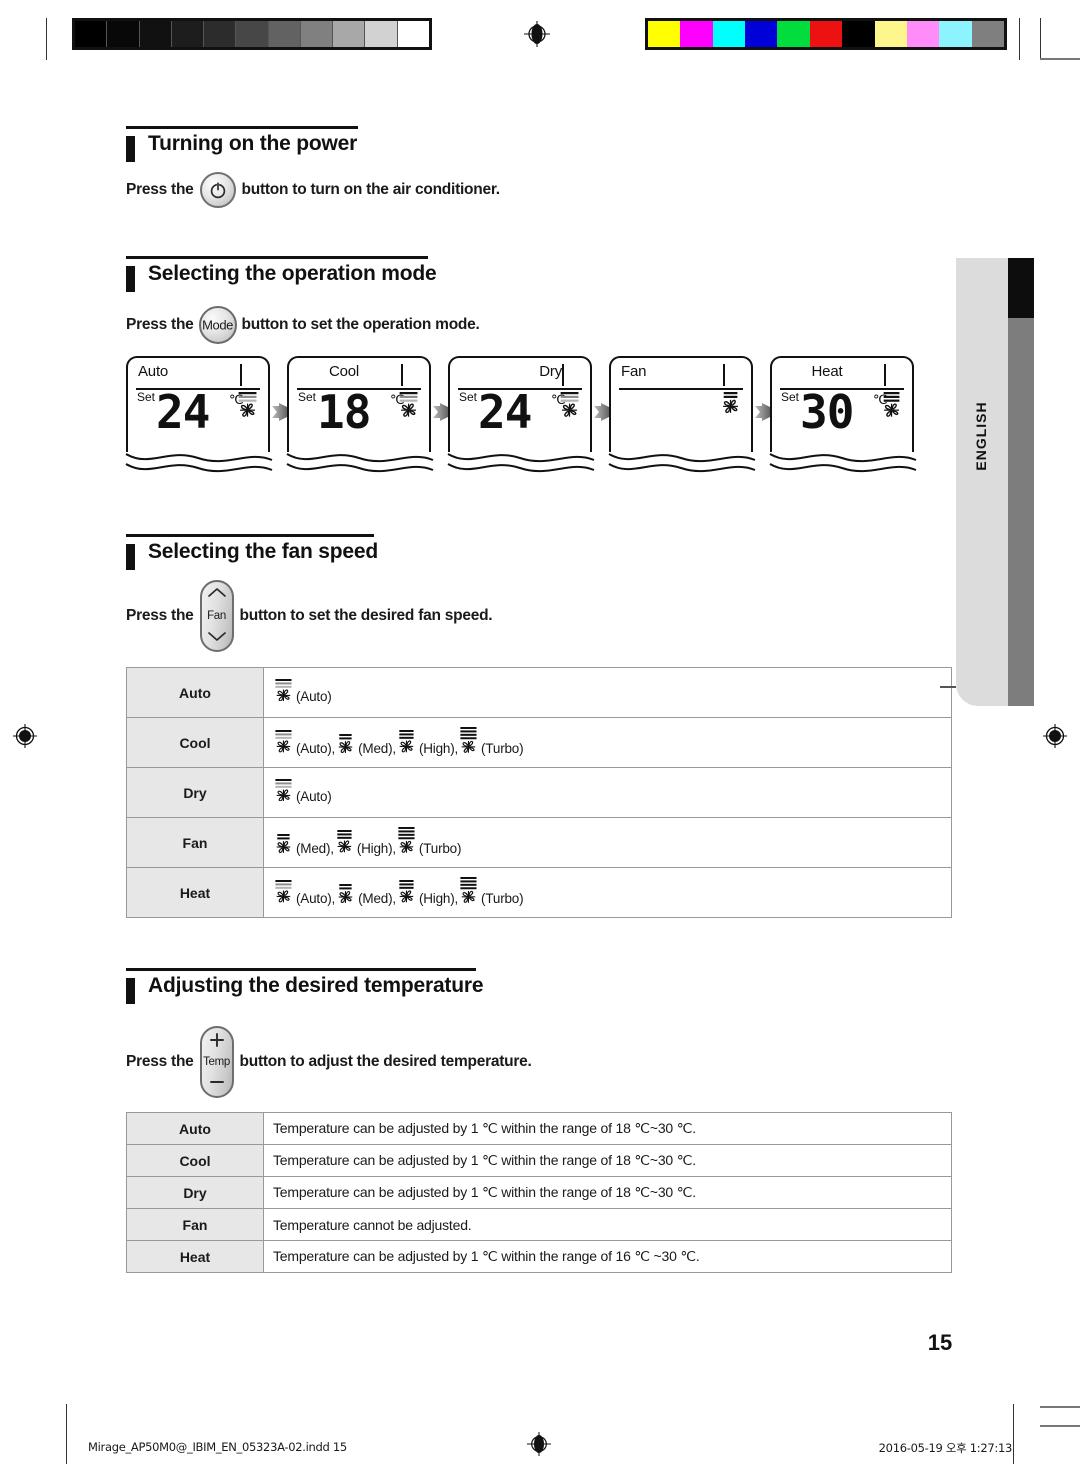 The height and width of the screenshot is (1476, 1080). I want to click on heading-text: Selecting the fan speed, so click(263, 551).